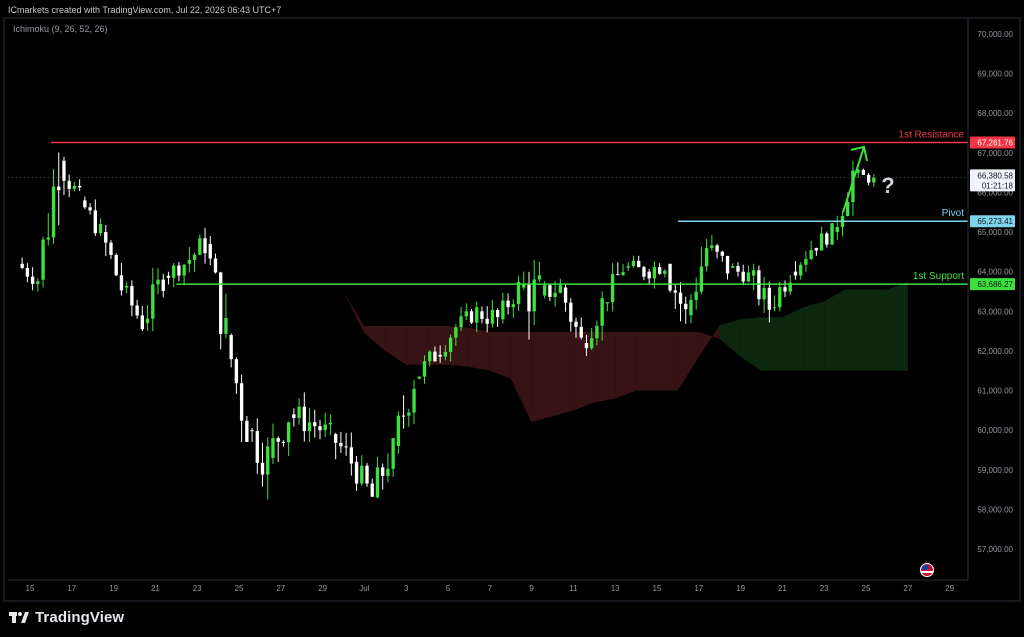 The height and width of the screenshot is (637, 1024). I want to click on pivot-level-label: Pivot, so click(953, 213).